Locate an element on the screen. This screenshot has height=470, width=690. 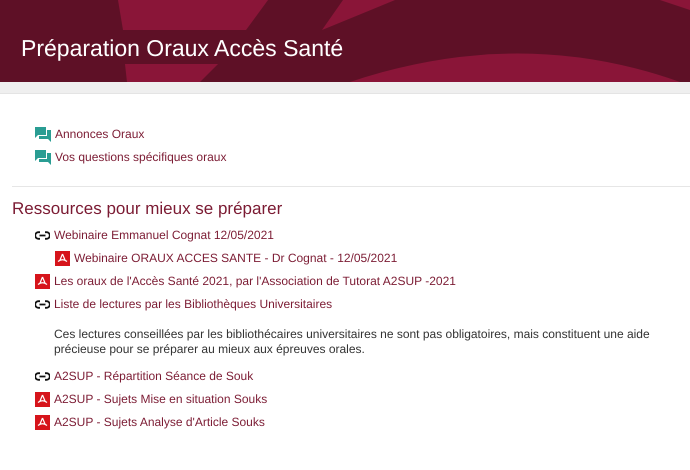
resource-link: A2SUP - Sujets Analyse d'Article Souks is located at coordinates (159, 422).